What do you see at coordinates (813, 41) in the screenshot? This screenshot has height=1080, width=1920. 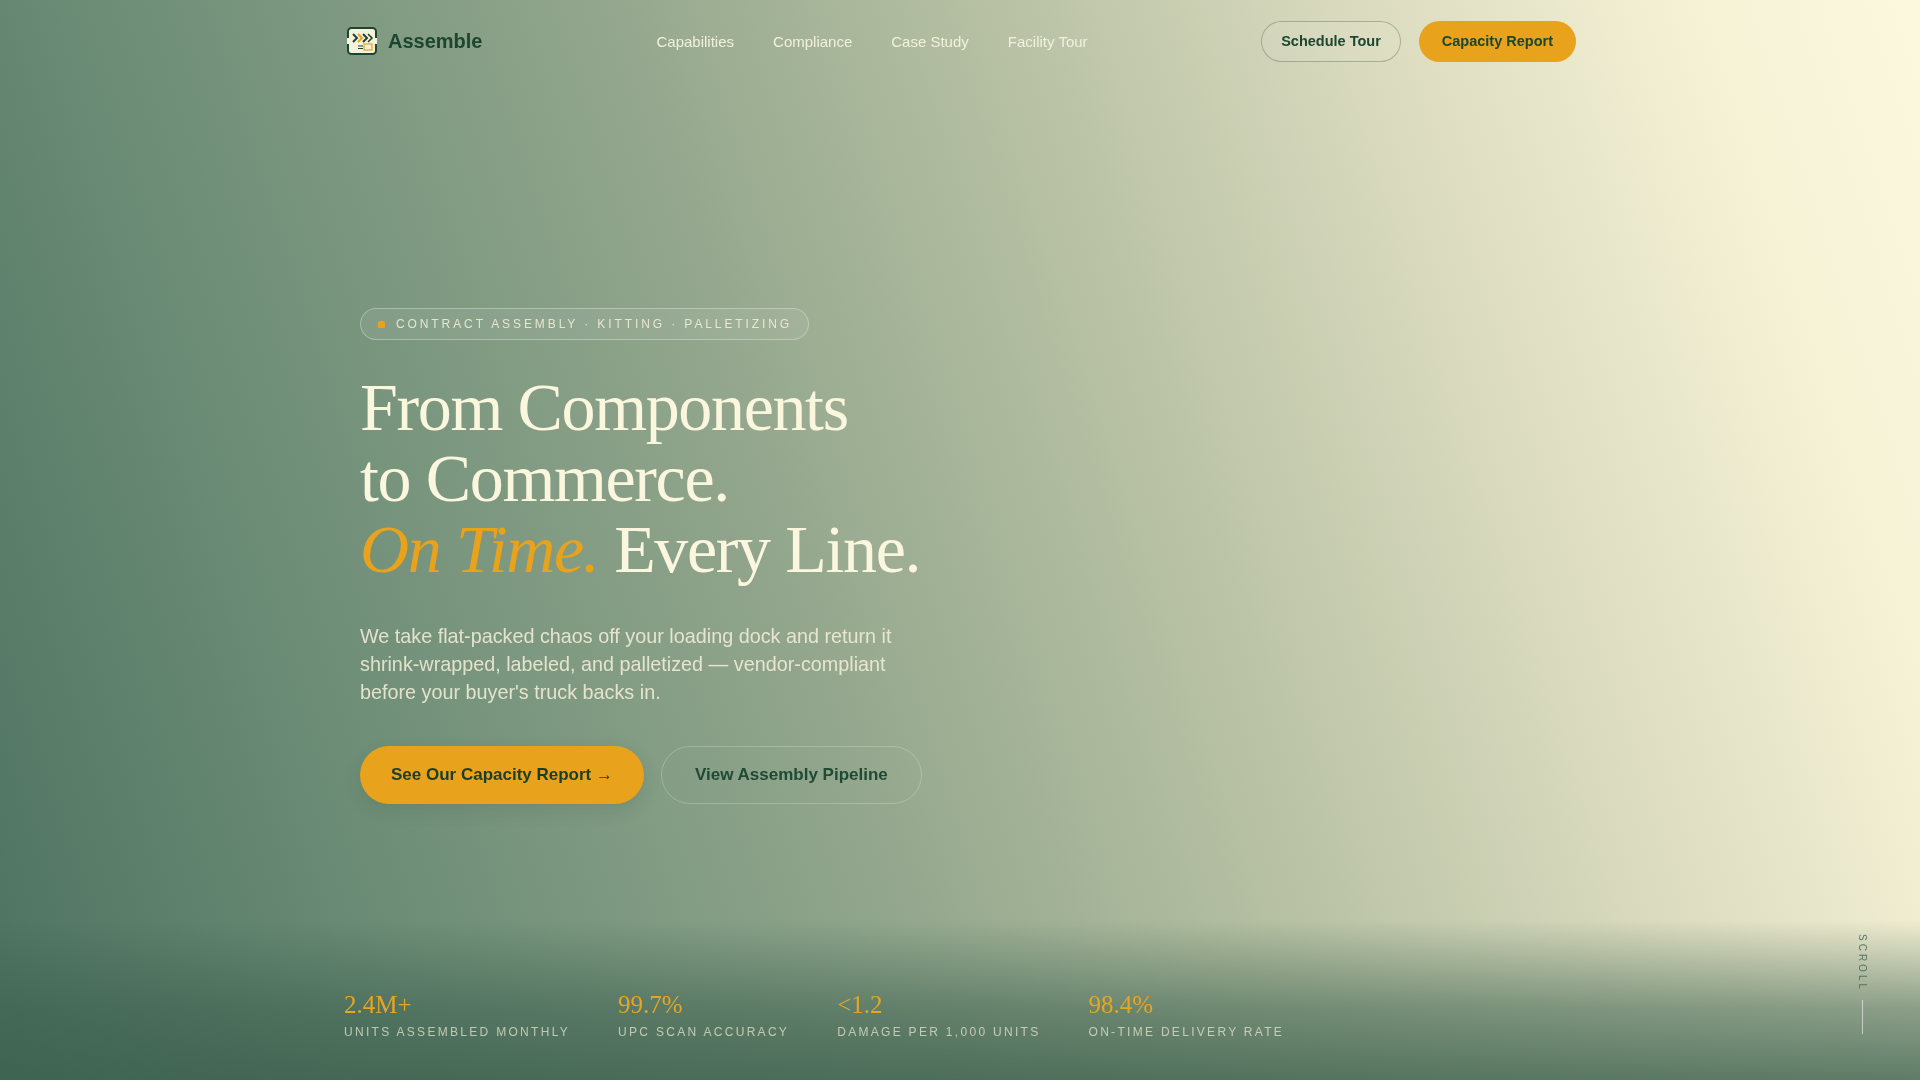 I see `nav-link: Compliance` at bounding box center [813, 41].